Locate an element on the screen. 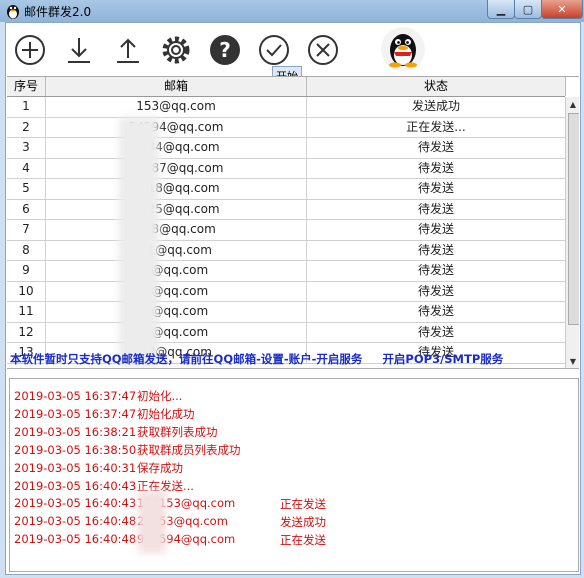 The width and height of the screenshot is (584, 578). table-header: 序号 邮箱 状态 is located at coordinates (286, 87).